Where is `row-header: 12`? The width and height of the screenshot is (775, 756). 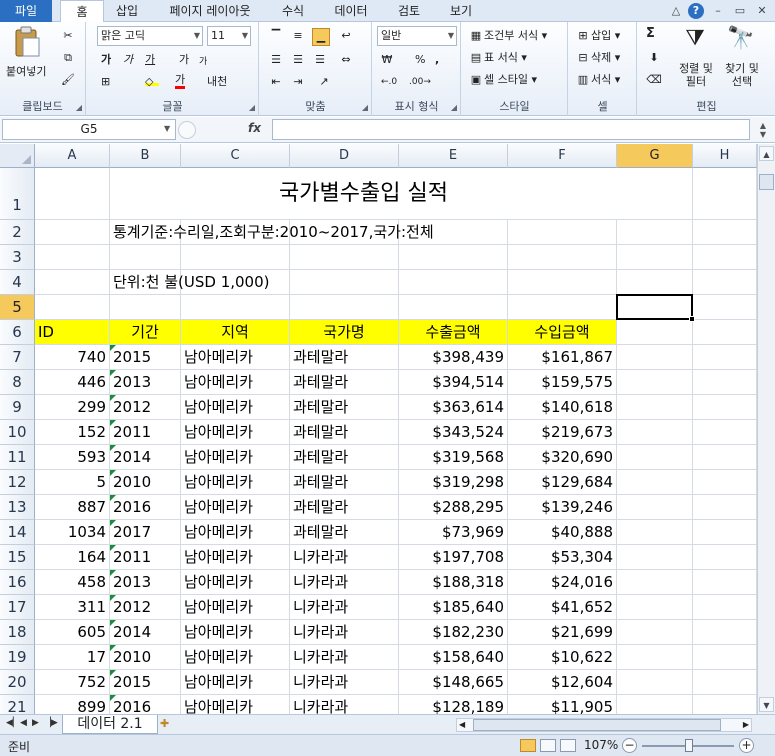
row-header: 12 is located at coordinates (17, 482).